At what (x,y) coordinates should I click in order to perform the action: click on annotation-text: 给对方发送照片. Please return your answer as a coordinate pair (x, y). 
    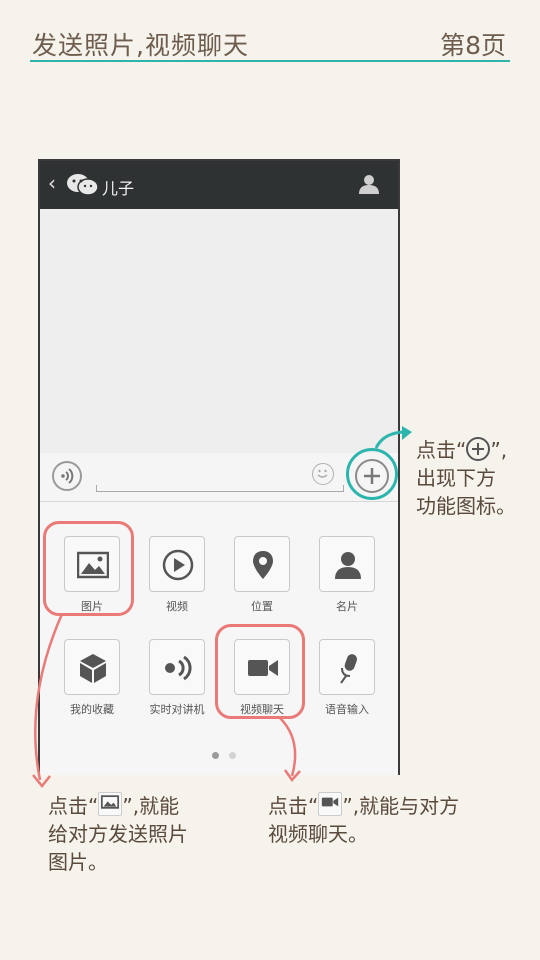
    Looking at the image, I should click on (118, 834).